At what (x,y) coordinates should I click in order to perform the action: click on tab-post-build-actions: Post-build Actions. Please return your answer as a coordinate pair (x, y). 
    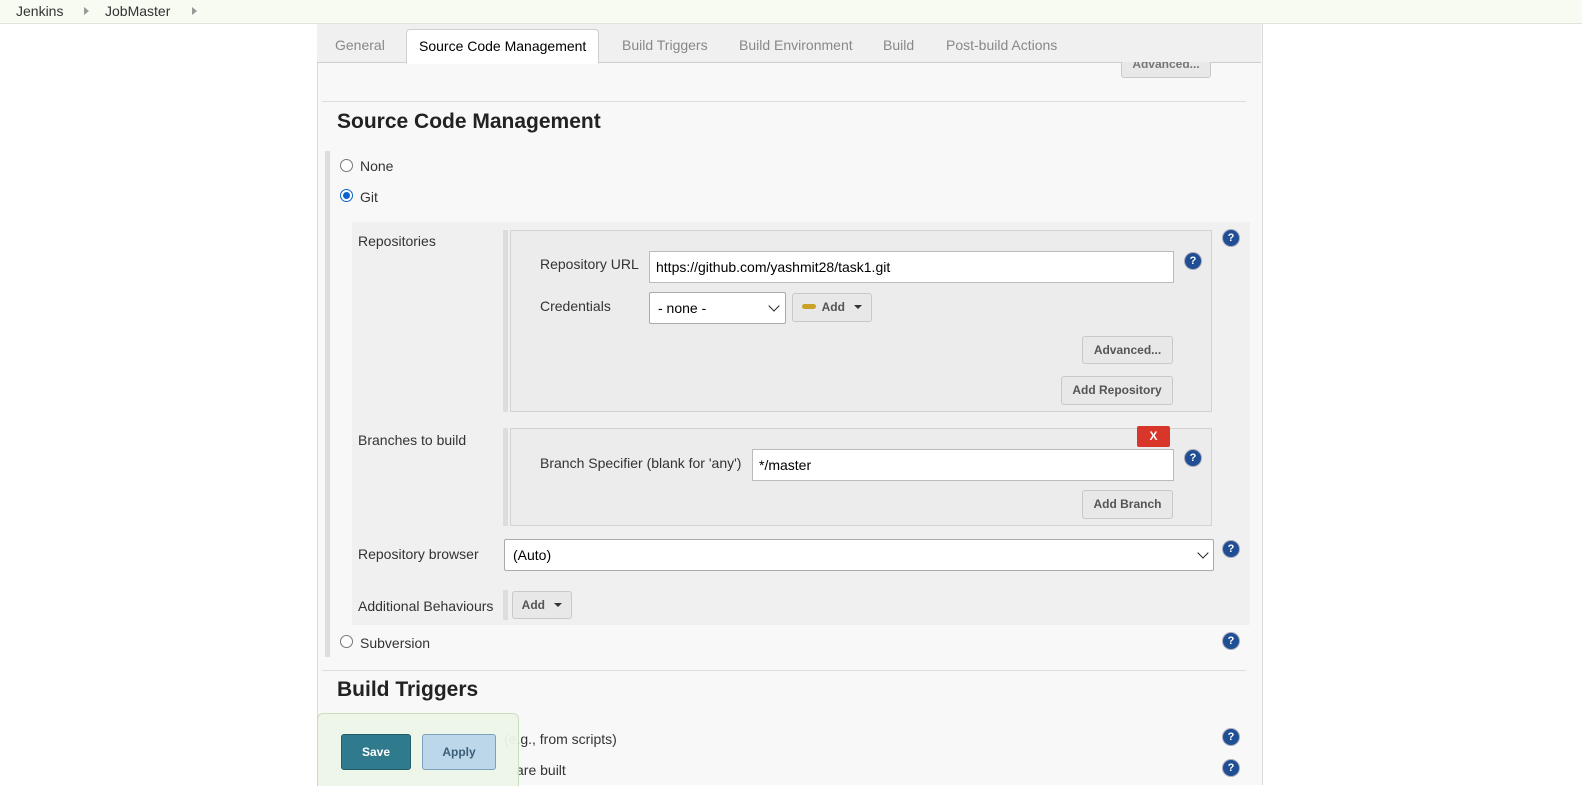
    Looking at the image, I should click on (1001, 45).